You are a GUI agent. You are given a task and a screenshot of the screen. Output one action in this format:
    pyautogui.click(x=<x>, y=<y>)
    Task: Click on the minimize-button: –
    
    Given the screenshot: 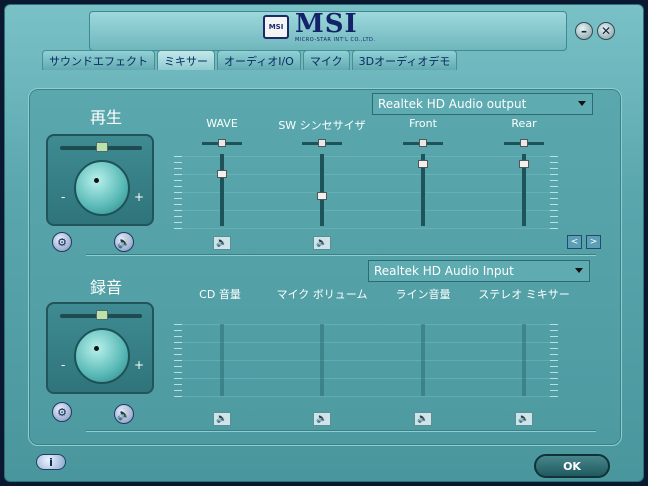 What is the action you would take?
    pyautogui.click(x=584, y=31)
    